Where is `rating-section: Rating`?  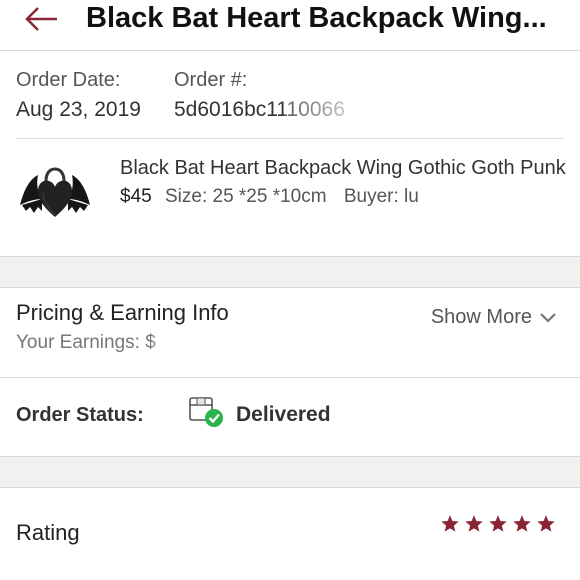 rating-section: Rating is located at coordinates (290, 530).